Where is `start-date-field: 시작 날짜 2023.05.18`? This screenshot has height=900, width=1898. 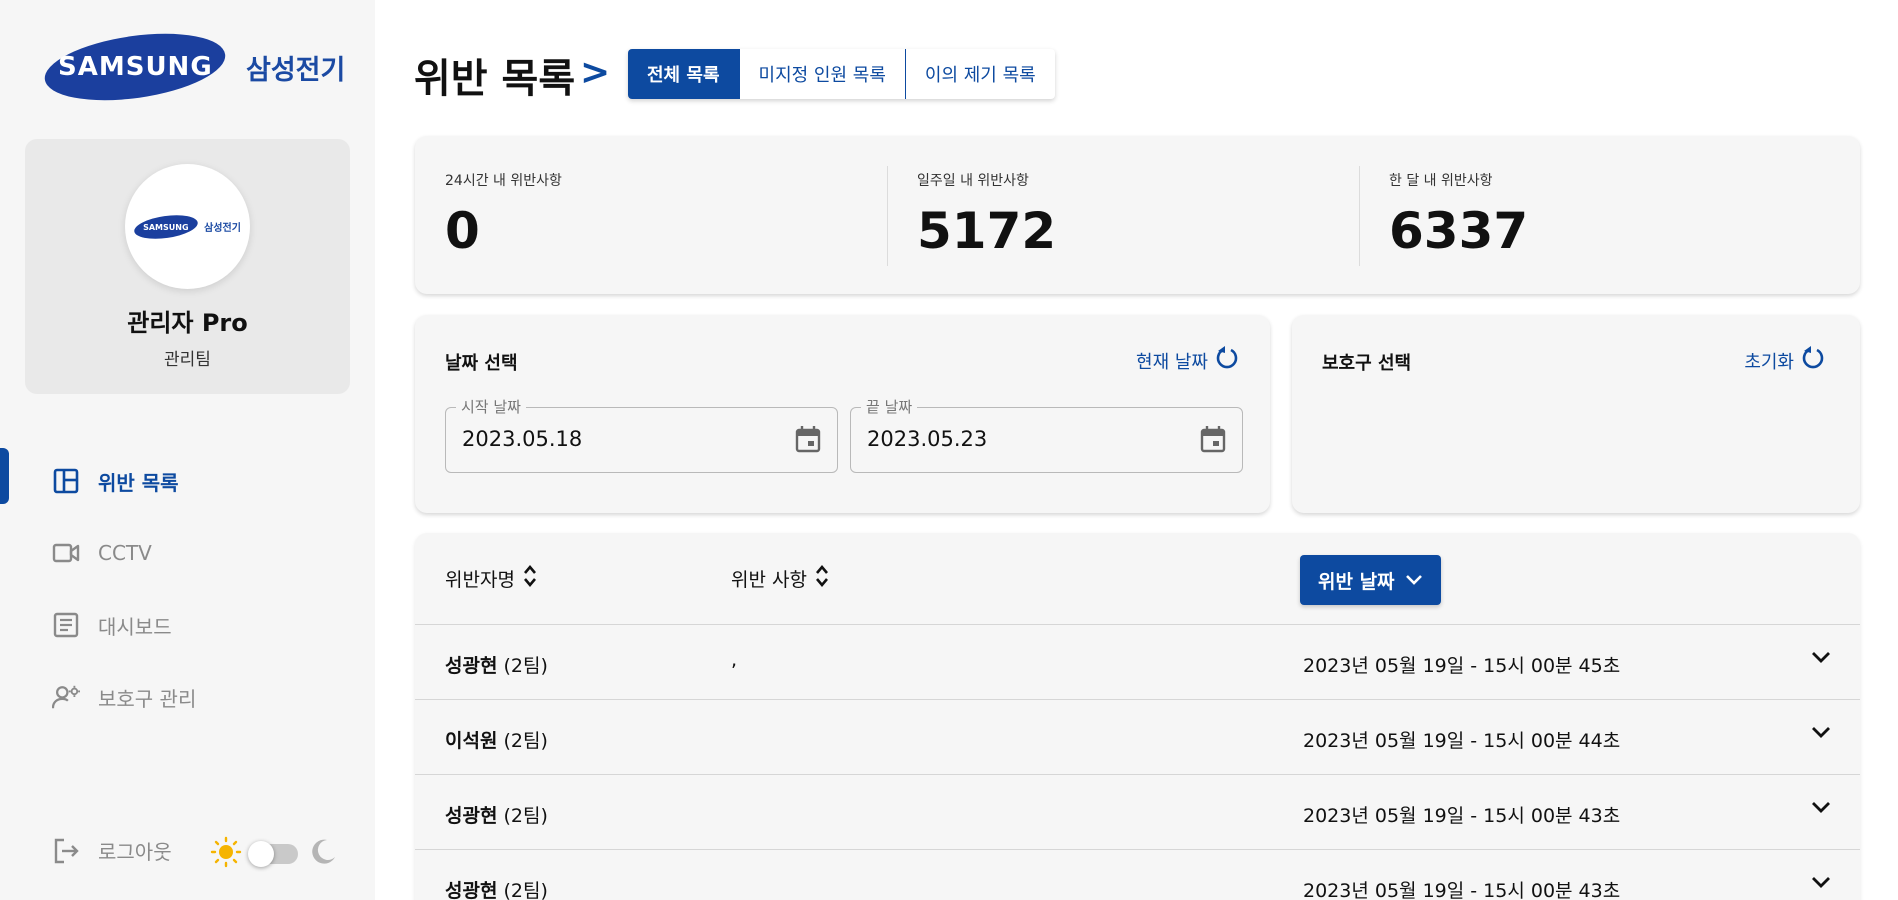
start-date-field: 시작 날짜 2023.05.18 is located at coordinates (641, 434).